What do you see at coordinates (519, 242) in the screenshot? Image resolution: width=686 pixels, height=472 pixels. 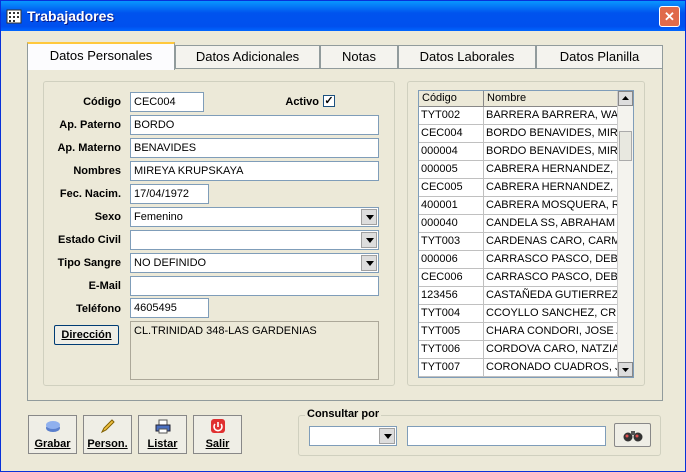 I see `table-row: TYT003 CARDENAS CARO, CARME` at bounding box center [519, 242].